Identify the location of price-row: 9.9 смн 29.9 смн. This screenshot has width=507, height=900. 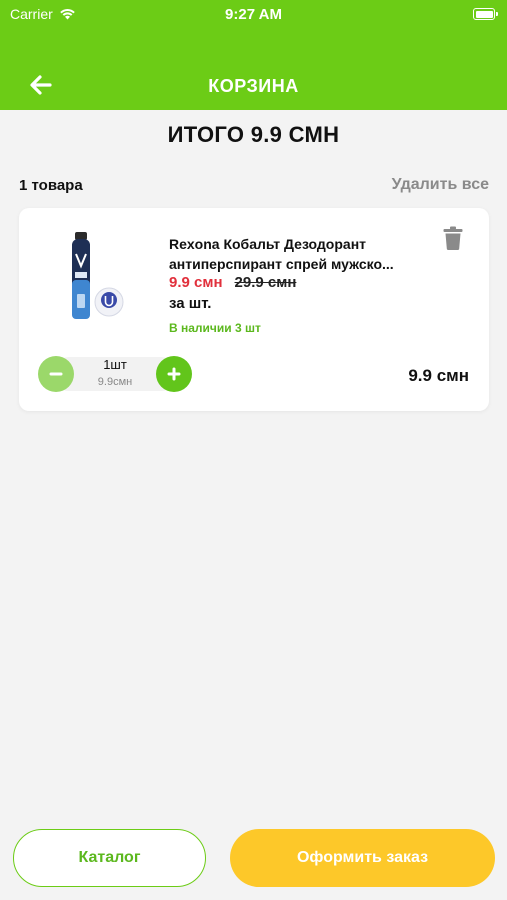
(232, 282).